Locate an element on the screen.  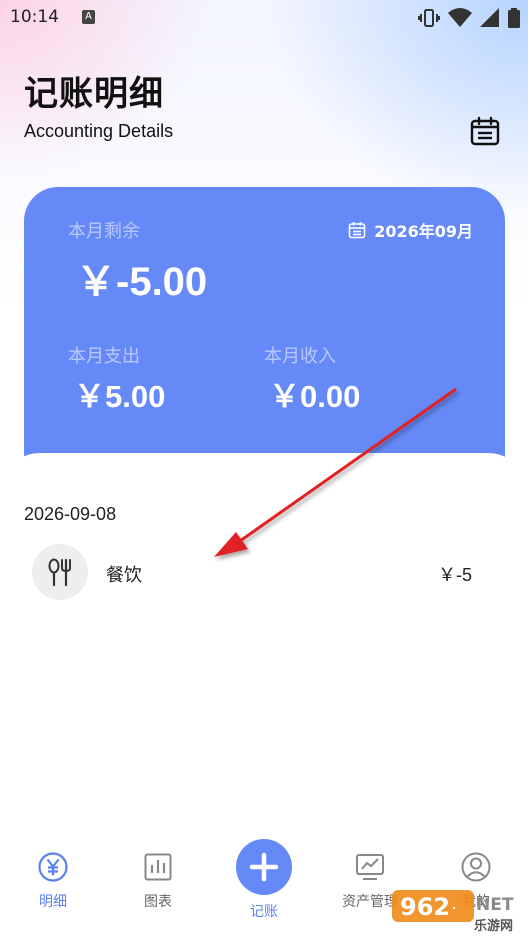
add-record-label: 记账 is located at coordinates (264, 912).